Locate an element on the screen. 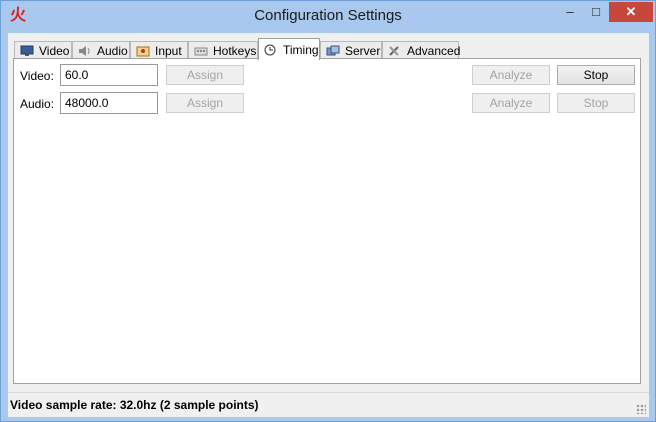 The width and height of the screenshot is (656, 422). tab-video: Video is located at coordinates (43, 50).